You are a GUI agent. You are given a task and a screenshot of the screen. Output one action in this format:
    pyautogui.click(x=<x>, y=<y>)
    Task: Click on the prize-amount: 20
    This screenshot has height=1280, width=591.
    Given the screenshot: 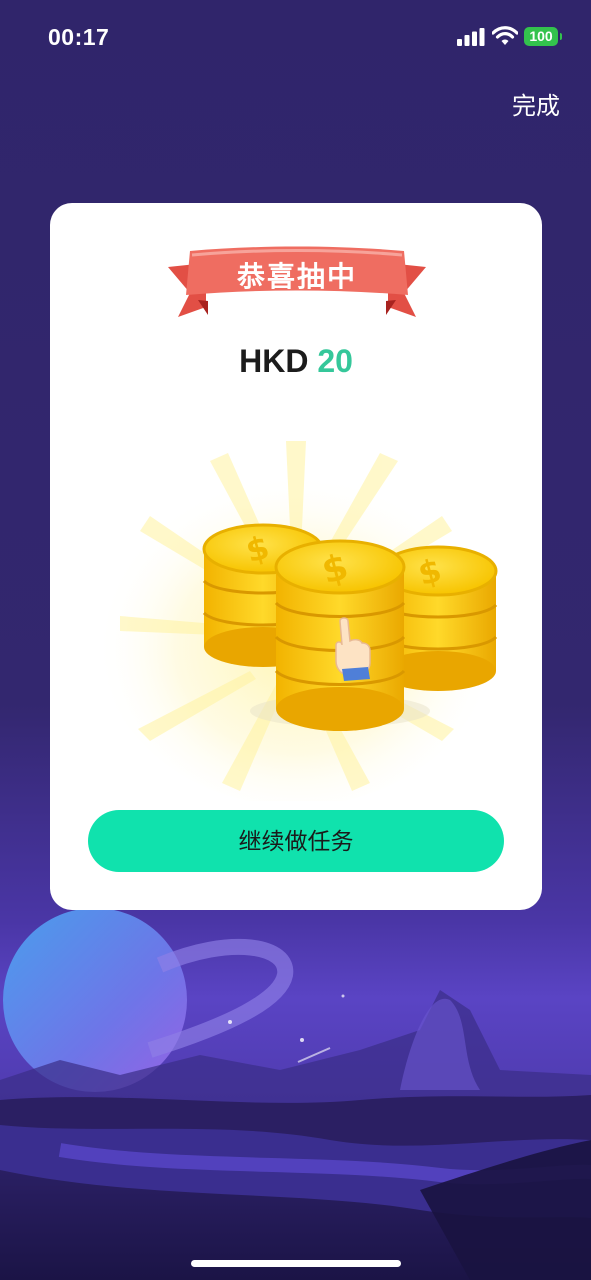 What is the action you would take?
    pyautogui.click(x=335, y=361)
    